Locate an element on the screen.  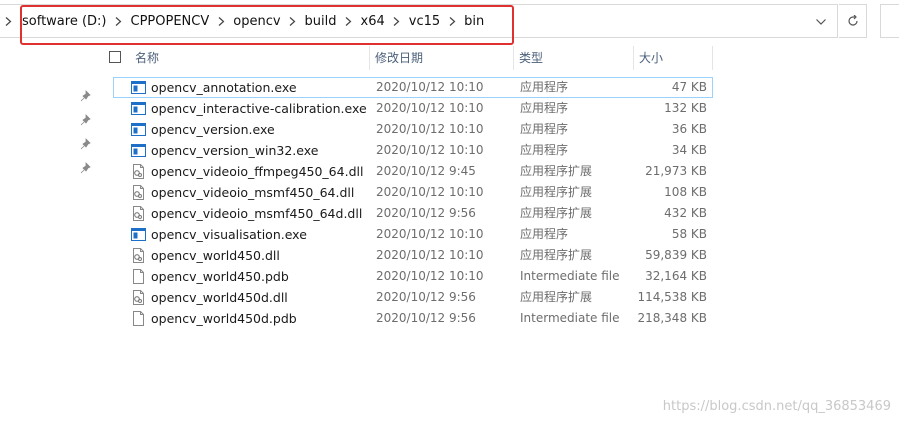
refresh-button is located at coordinates (853, 21).